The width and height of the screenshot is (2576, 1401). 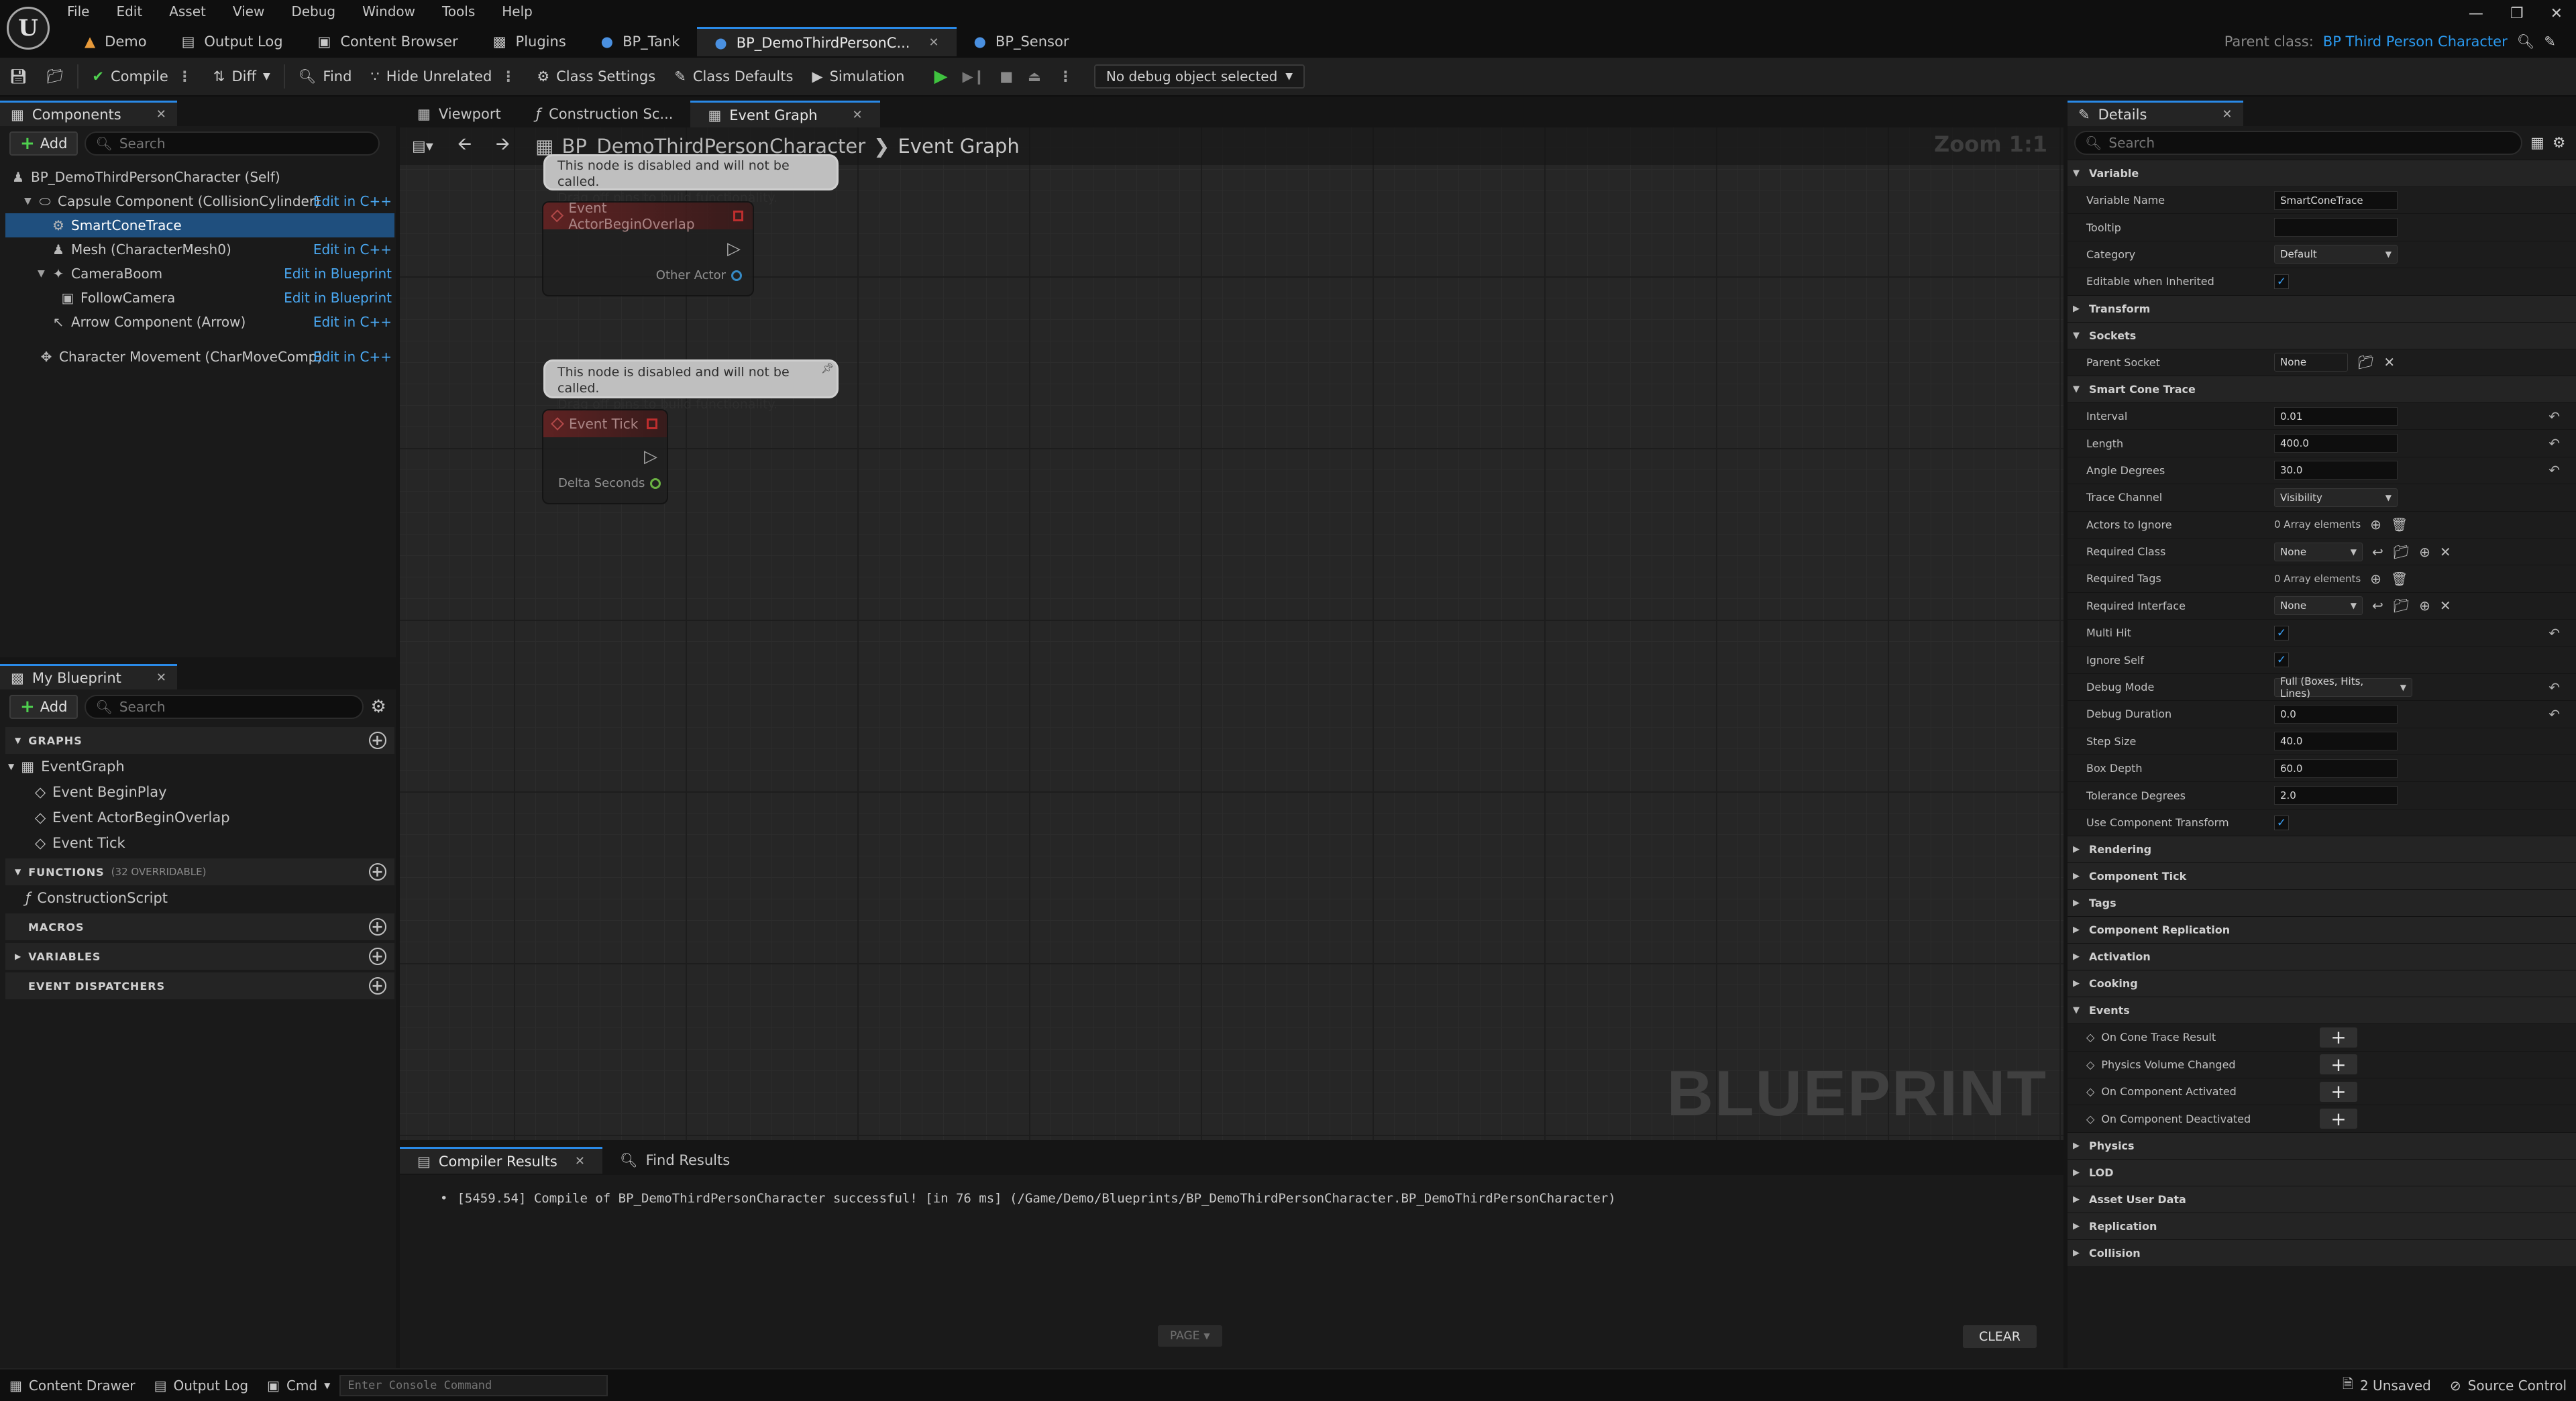 What do you see at coordinates (2322, 903) in the screenshot?
I see `category-tags: ▶ Tags` at bounding box center [2322, 903].